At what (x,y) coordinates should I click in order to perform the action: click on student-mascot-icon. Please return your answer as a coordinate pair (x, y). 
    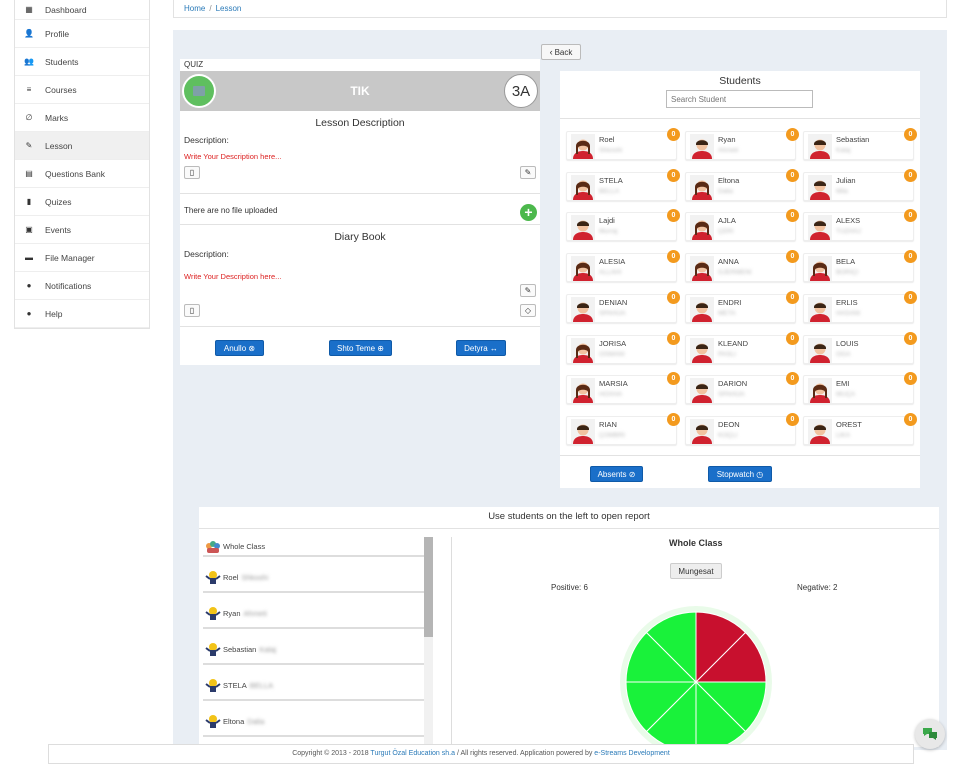
    Looking at the image, I should click on (213, 613).